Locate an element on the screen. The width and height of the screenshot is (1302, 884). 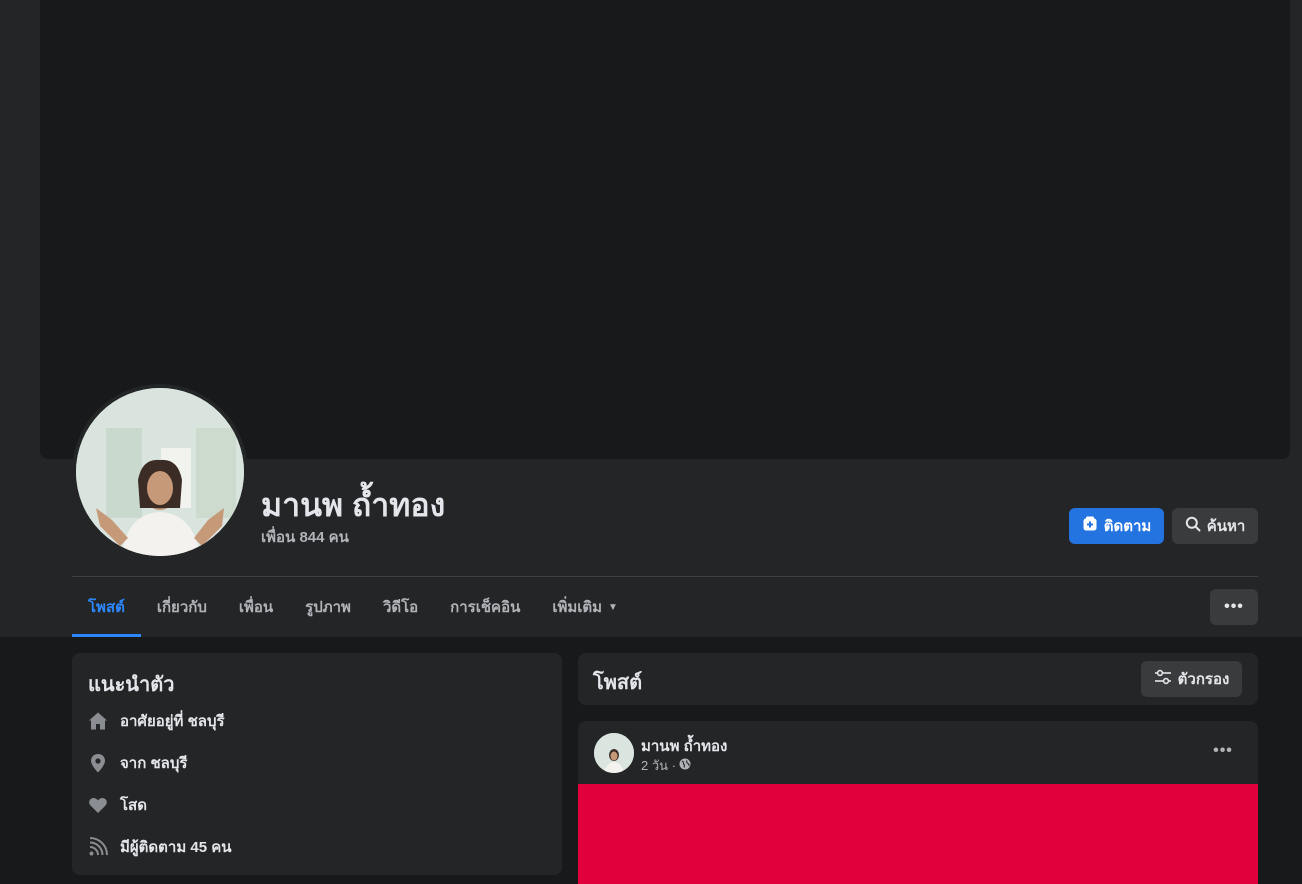
tab-more: เพิ่มเติม ▼ is located at coordinates (585, 607).